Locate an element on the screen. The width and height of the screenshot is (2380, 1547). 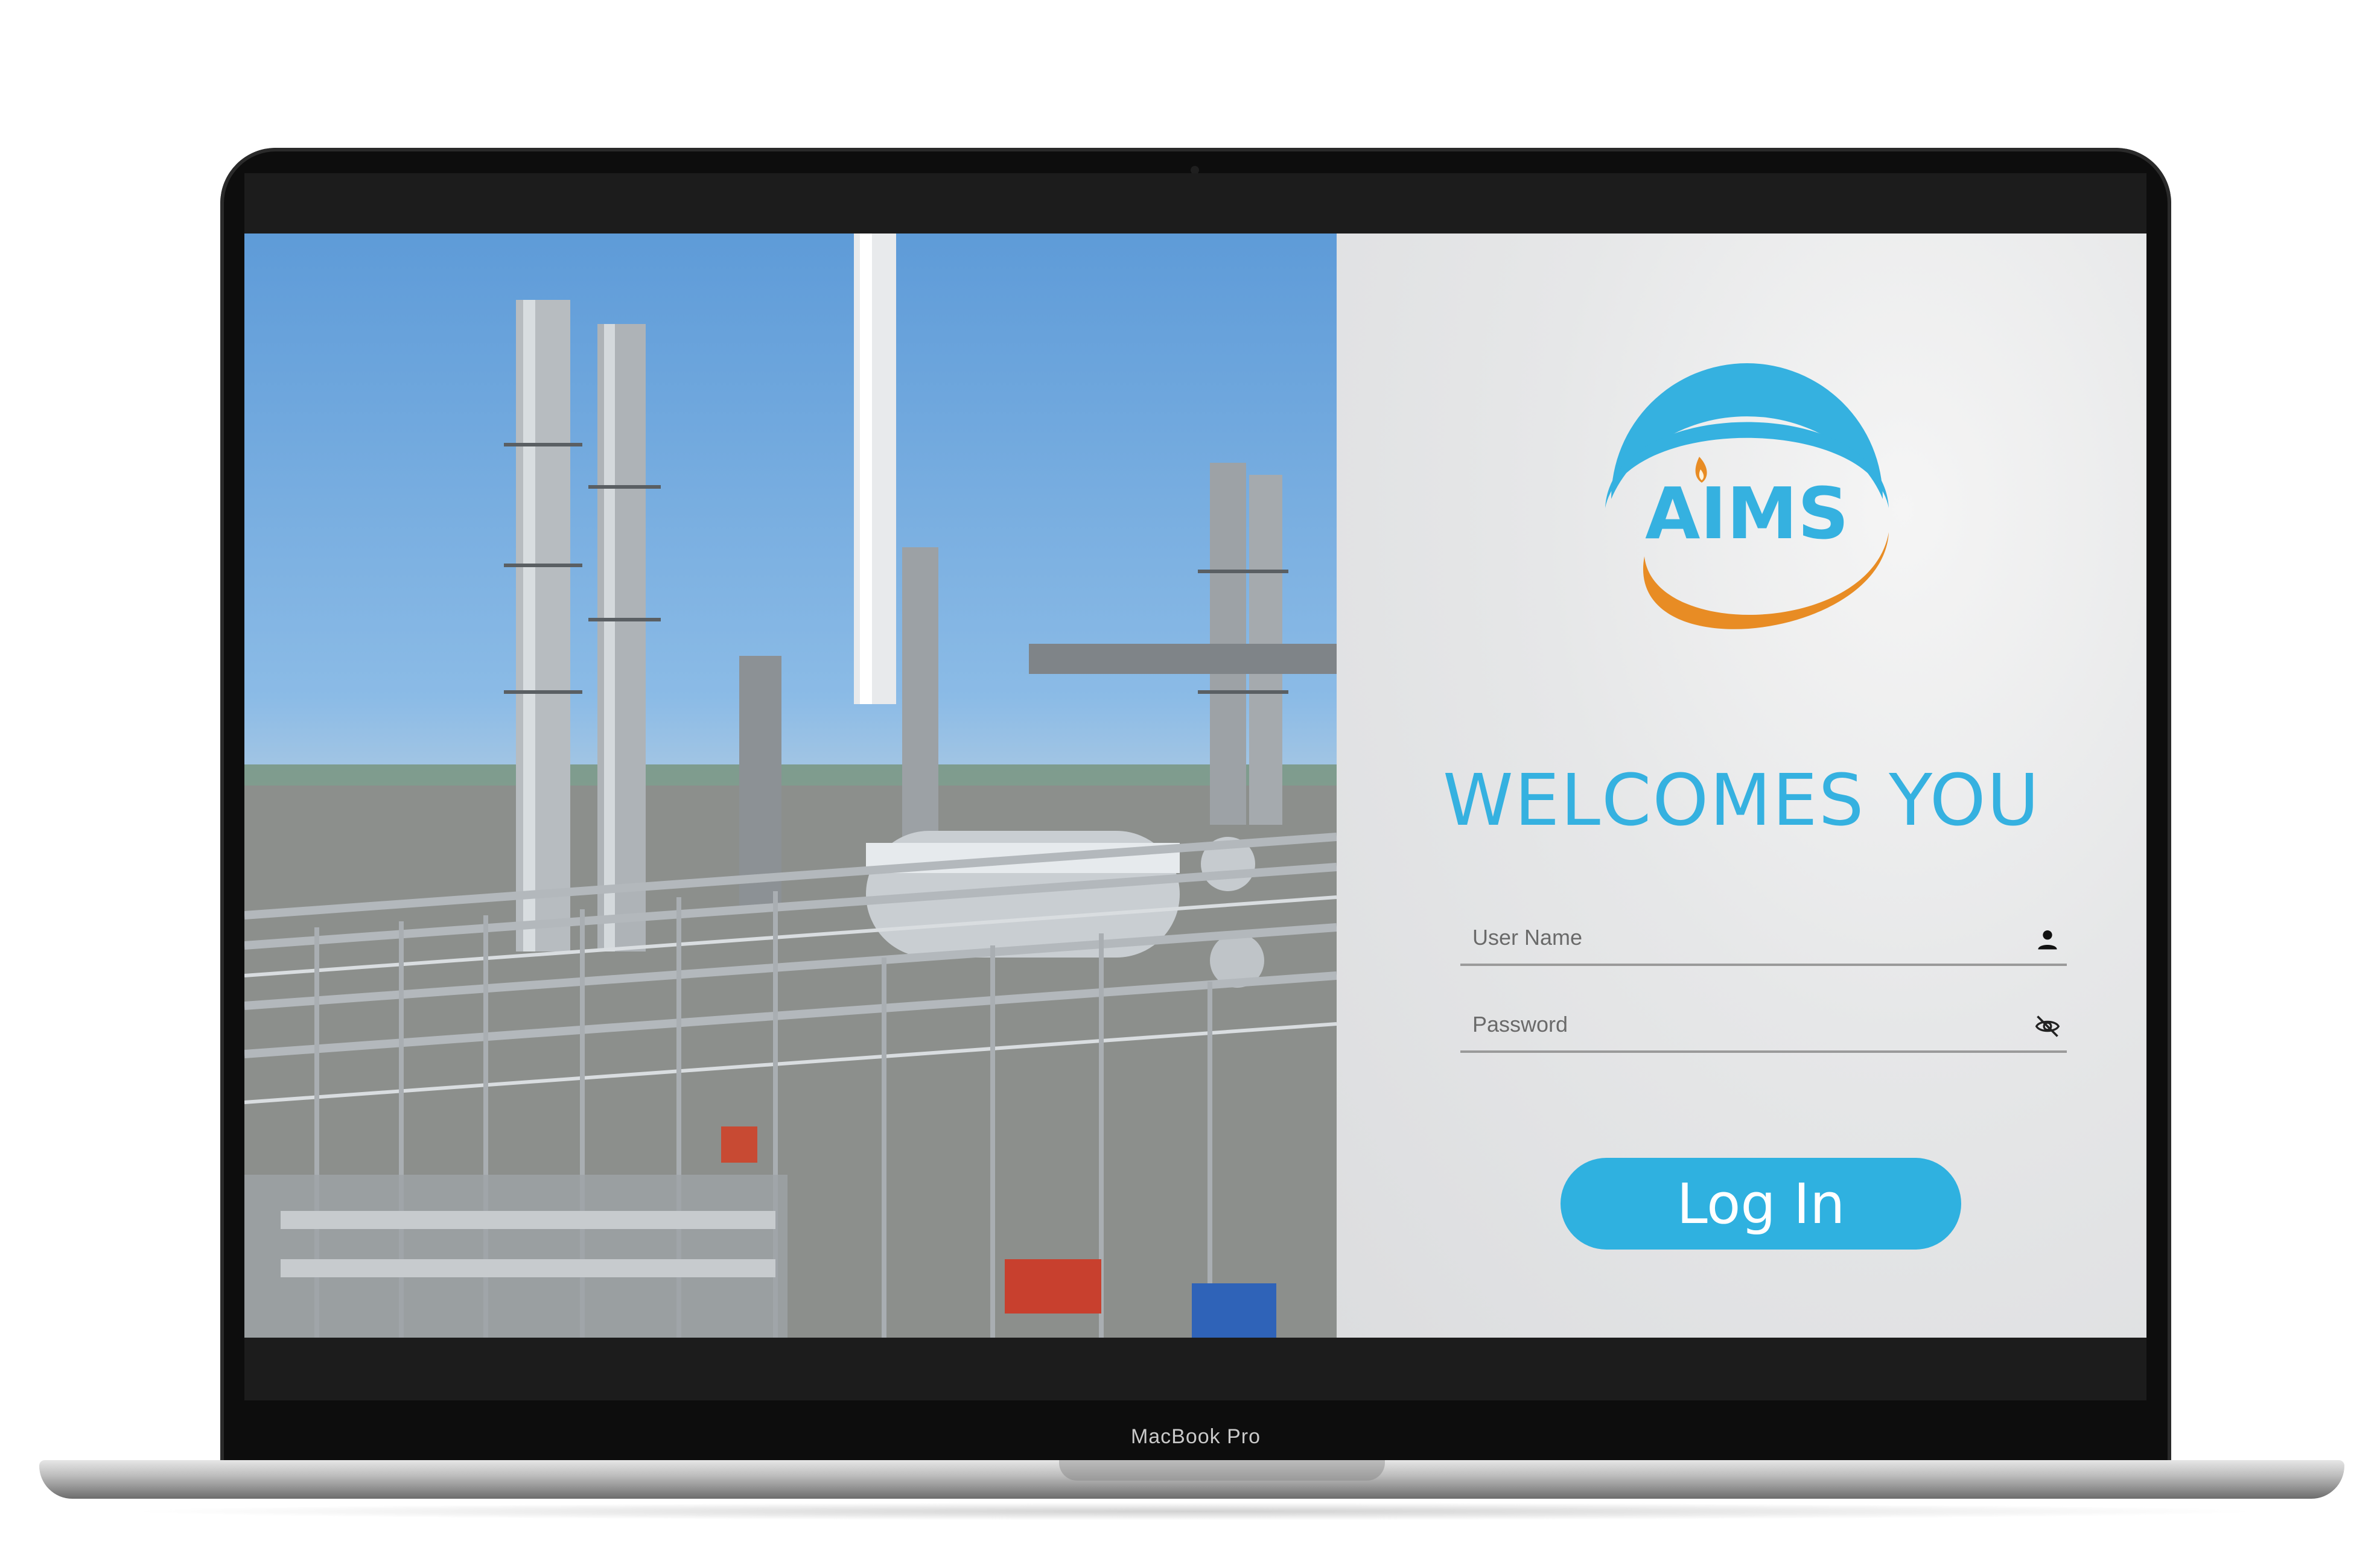
base-shadow is located at coordinates (1195, 1511).